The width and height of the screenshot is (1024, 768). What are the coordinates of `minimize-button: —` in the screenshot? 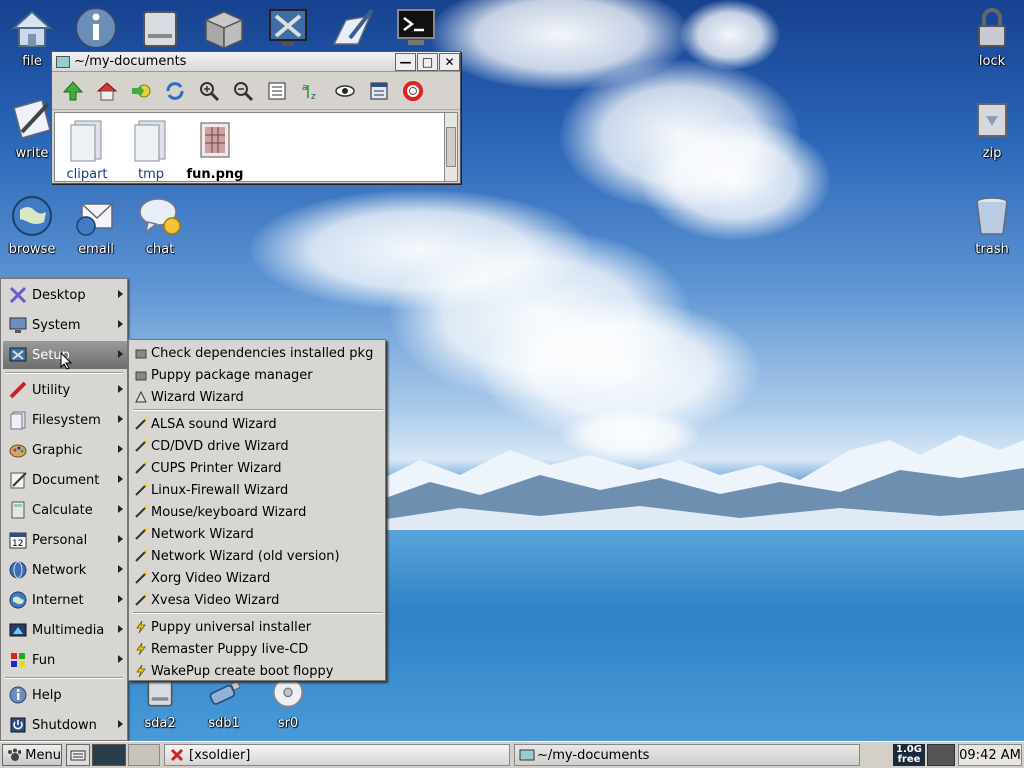 It's located at (405, 61).